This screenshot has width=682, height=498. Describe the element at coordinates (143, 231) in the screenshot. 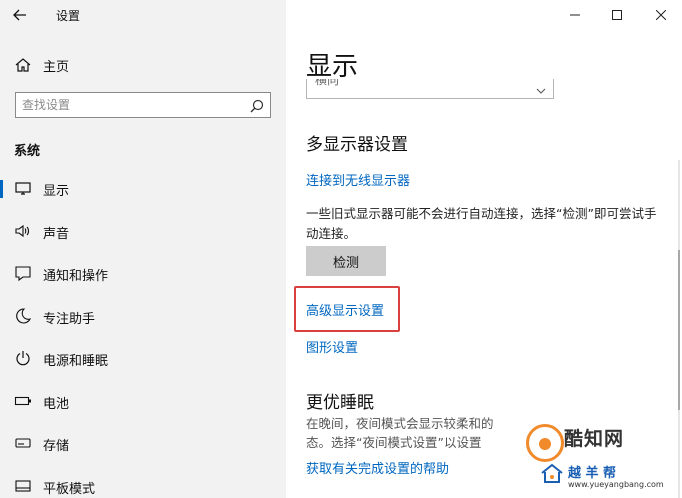

I see `sidebar-item-sound: 声音` at that location.